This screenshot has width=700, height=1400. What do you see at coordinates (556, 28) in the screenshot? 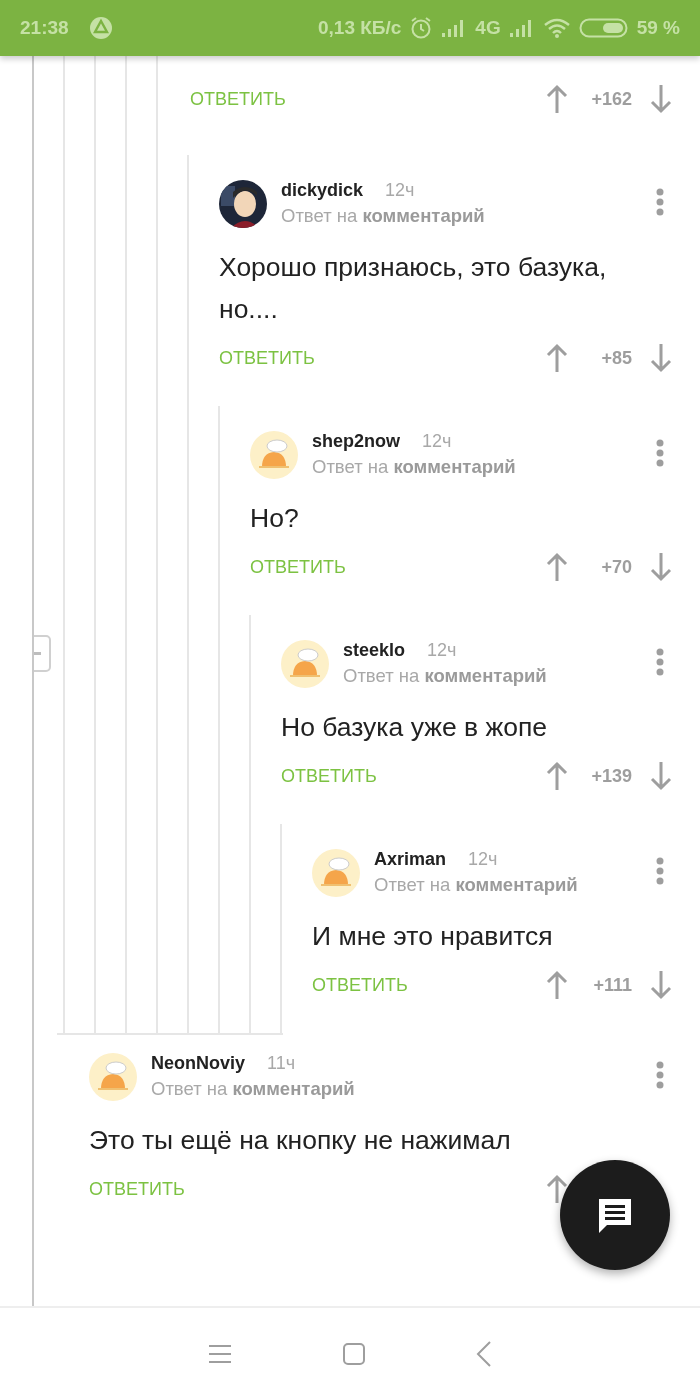
I see `wifi-icon` at bounding box center [556, 28].